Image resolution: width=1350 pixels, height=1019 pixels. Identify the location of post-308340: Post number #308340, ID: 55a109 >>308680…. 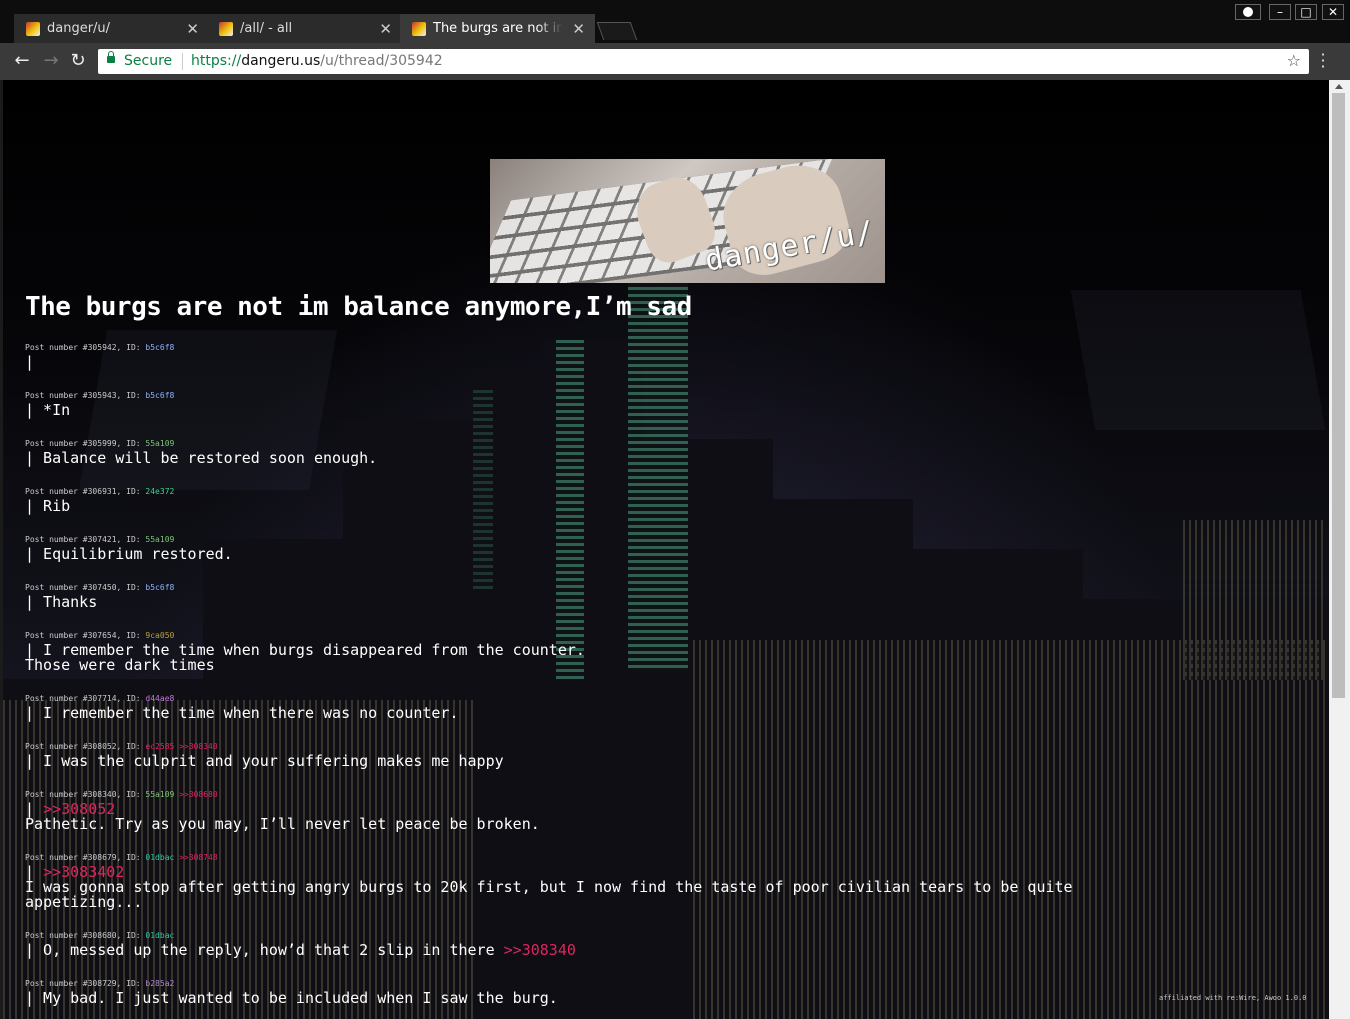
(282, 811).